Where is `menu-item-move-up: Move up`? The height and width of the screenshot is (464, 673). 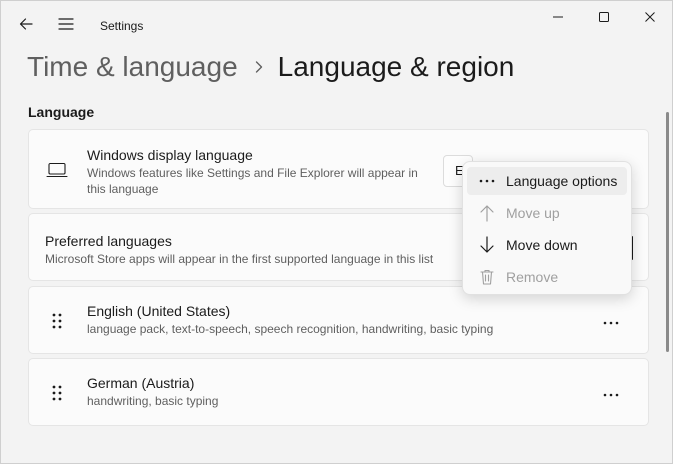
menu-item-move-up: Move up is located at coordinates (547, 213).